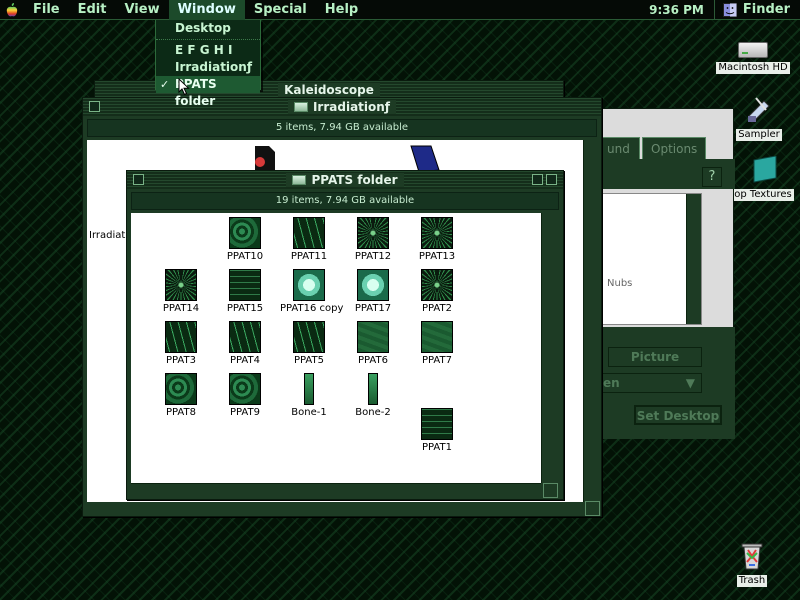  I want to click on desktop-icon-sampler: Sampler, so click(759, 118).